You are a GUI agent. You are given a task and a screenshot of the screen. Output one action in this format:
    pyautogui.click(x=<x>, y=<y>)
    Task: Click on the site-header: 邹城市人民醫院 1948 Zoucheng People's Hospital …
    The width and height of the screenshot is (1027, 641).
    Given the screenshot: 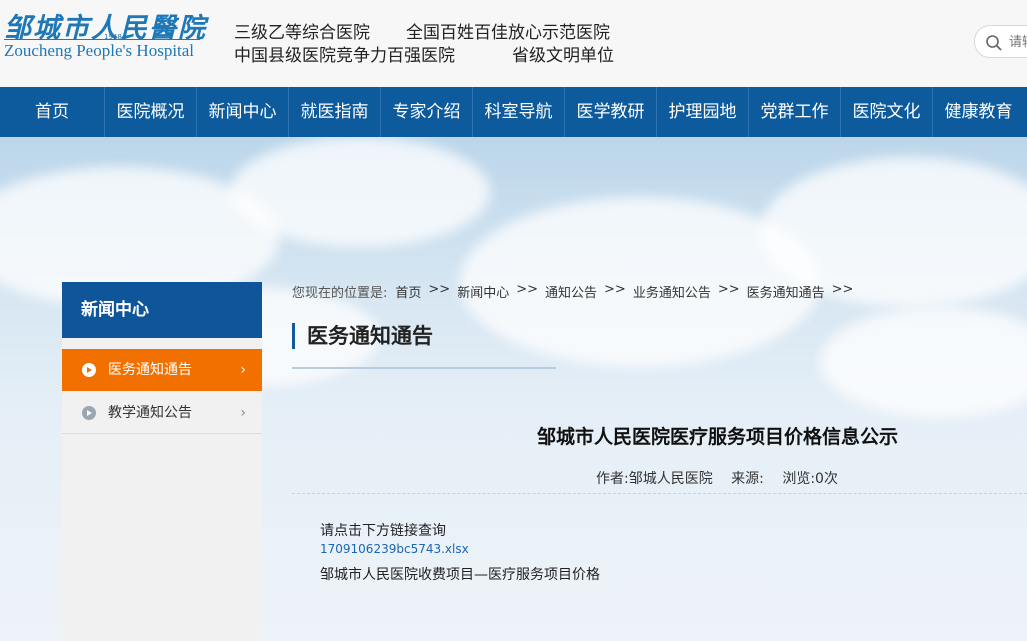 What is the action you would take?
    pyautogui.click(x=513, y=43)
    